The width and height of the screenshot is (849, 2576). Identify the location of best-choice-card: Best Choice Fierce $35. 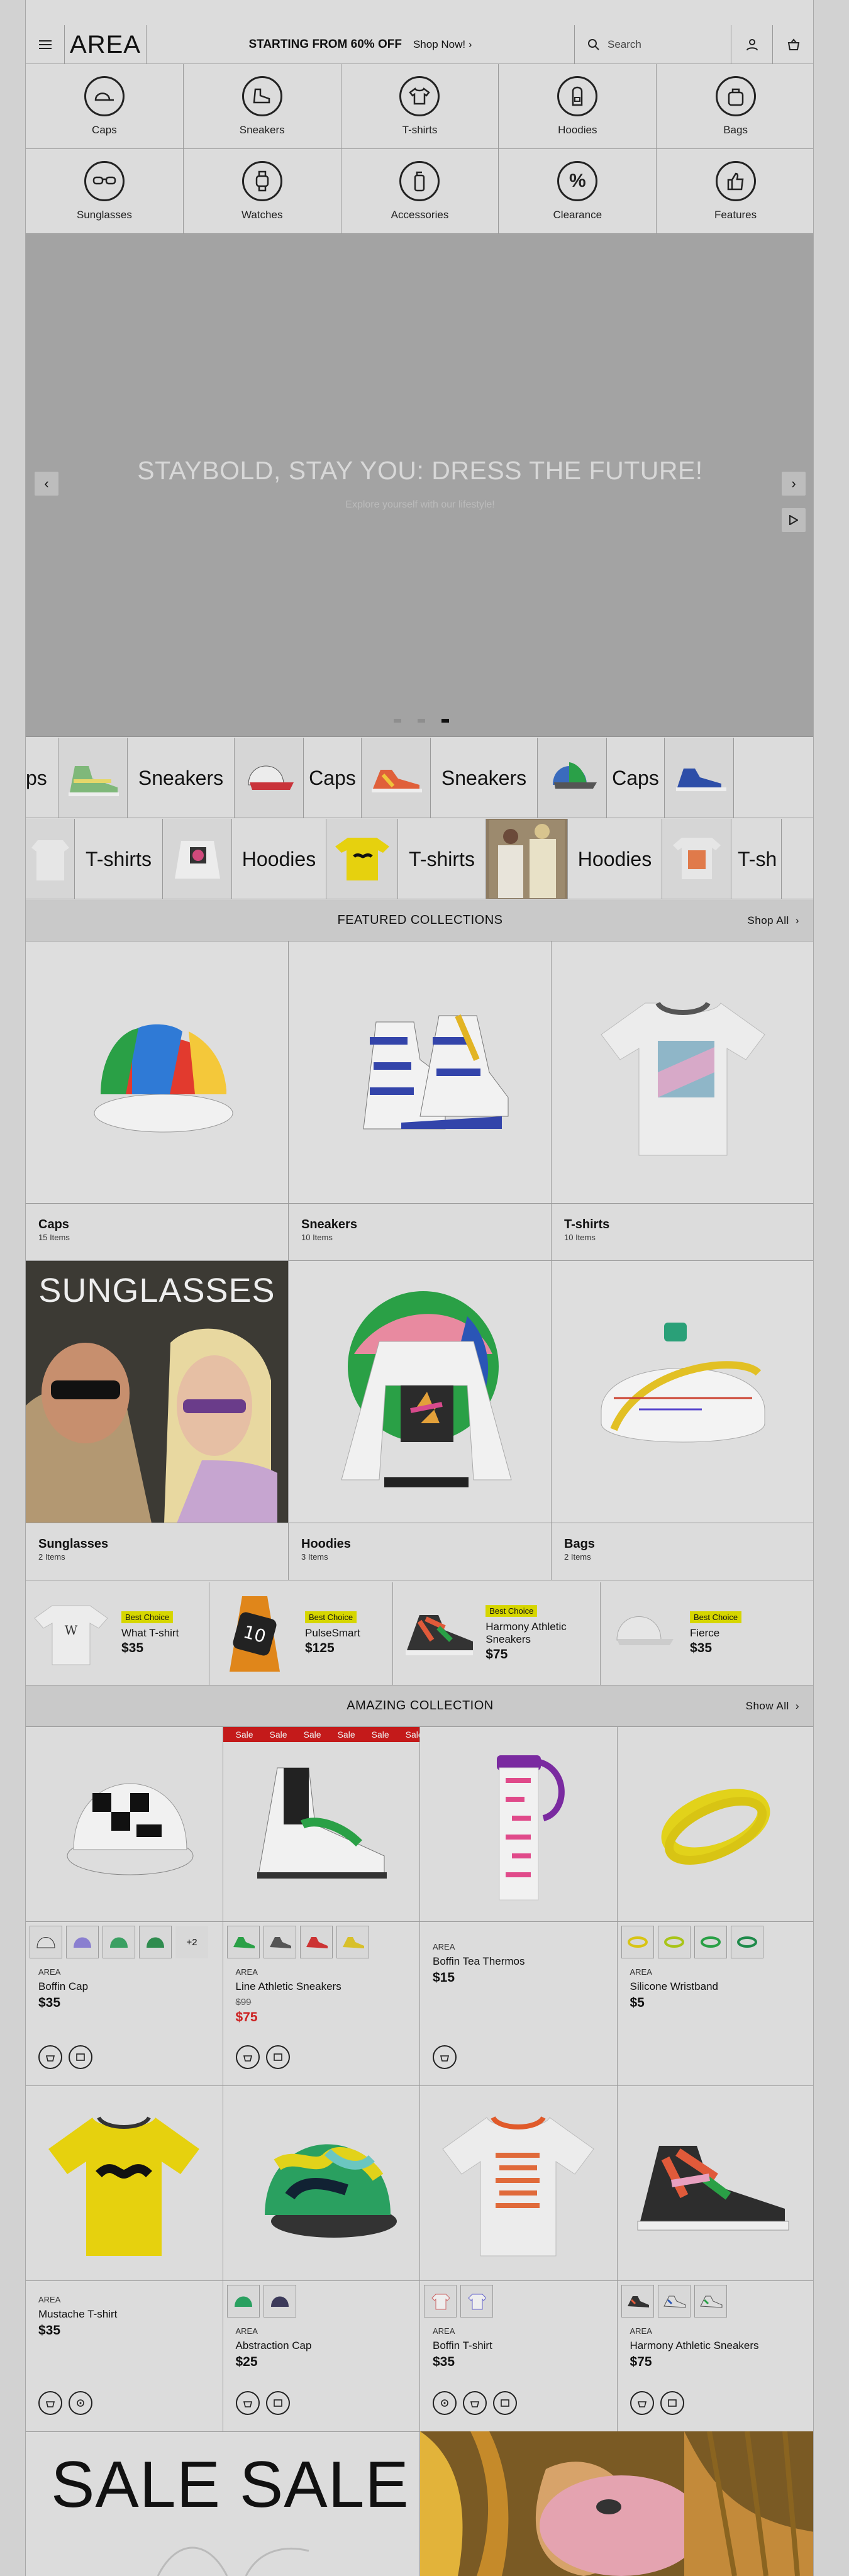
(707, 1633).